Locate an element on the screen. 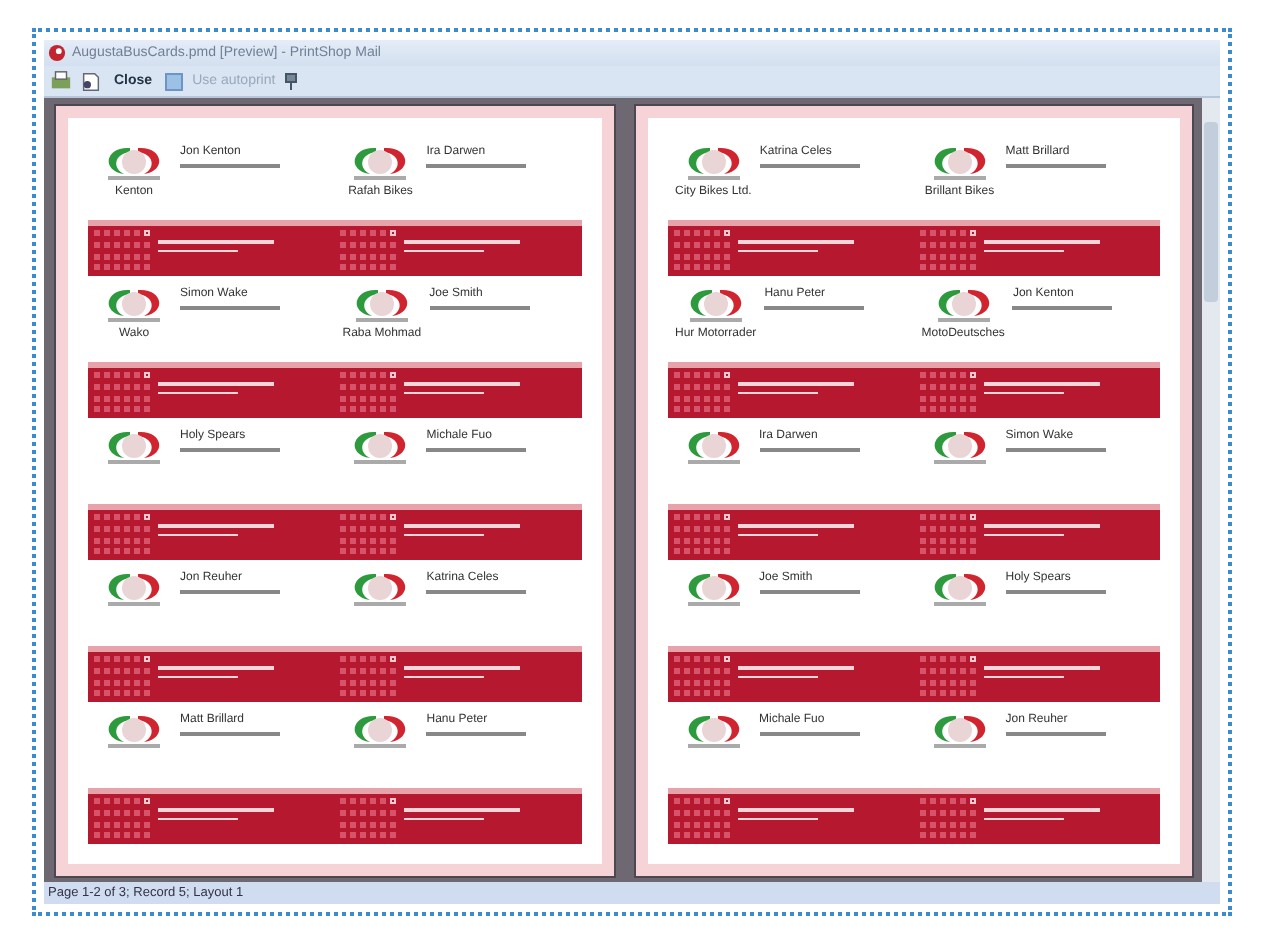 This screenshot has width=1264, height=948. page-icon is located at coordinates (91, 81).